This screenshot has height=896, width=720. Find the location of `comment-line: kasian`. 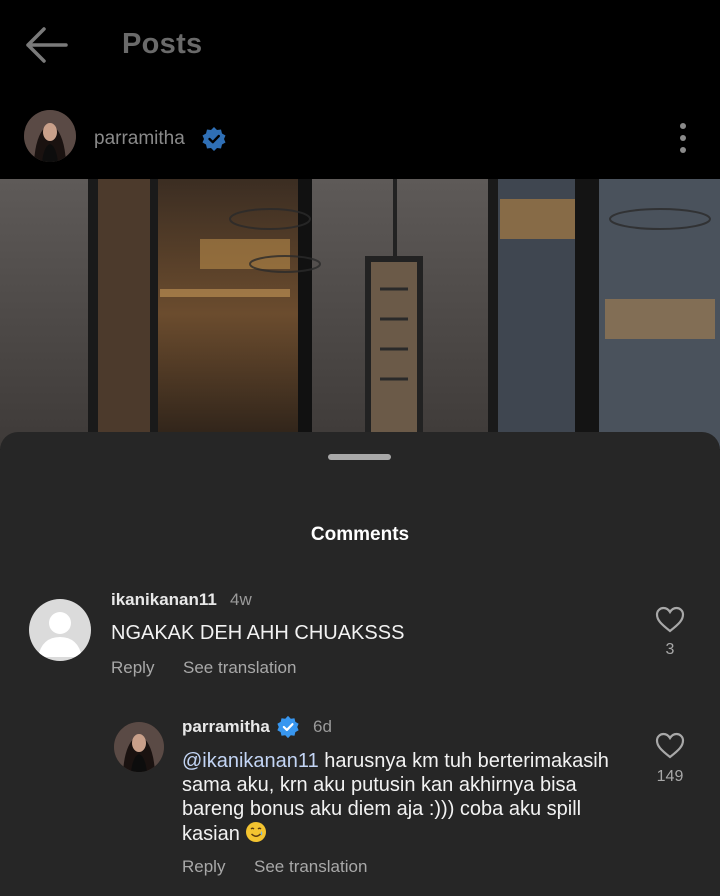

comment-line: kasian is located at coordinates (412, 835).